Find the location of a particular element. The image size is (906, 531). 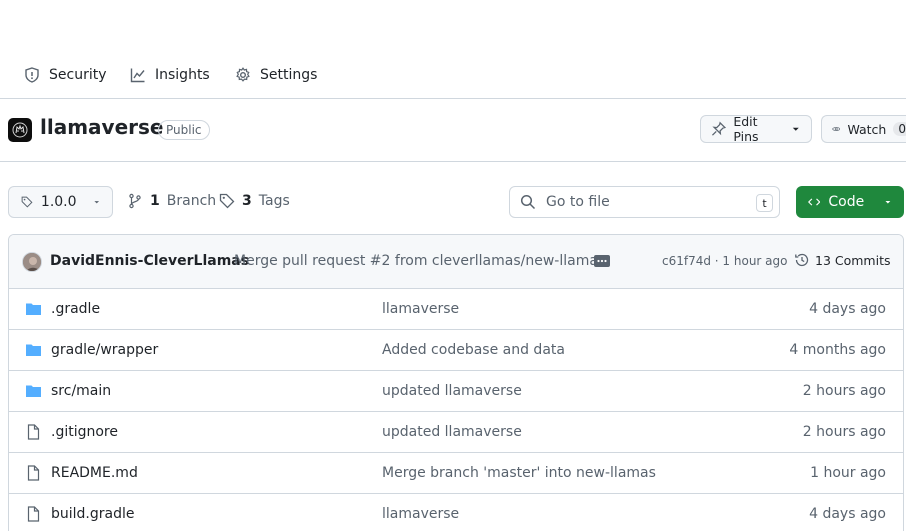

repo-name: llamaverse is located at coordinates (101, 127).